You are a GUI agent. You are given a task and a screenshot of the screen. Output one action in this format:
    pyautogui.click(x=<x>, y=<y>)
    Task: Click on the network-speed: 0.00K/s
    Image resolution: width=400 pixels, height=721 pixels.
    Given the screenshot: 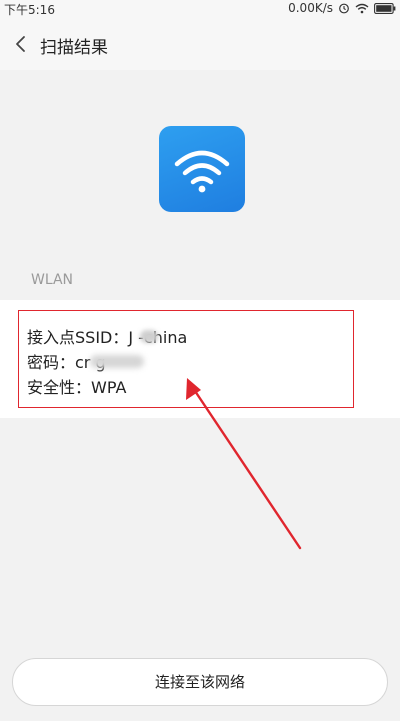 What is the action you would take?
    pyautogui.click(x=310, y=8)
    